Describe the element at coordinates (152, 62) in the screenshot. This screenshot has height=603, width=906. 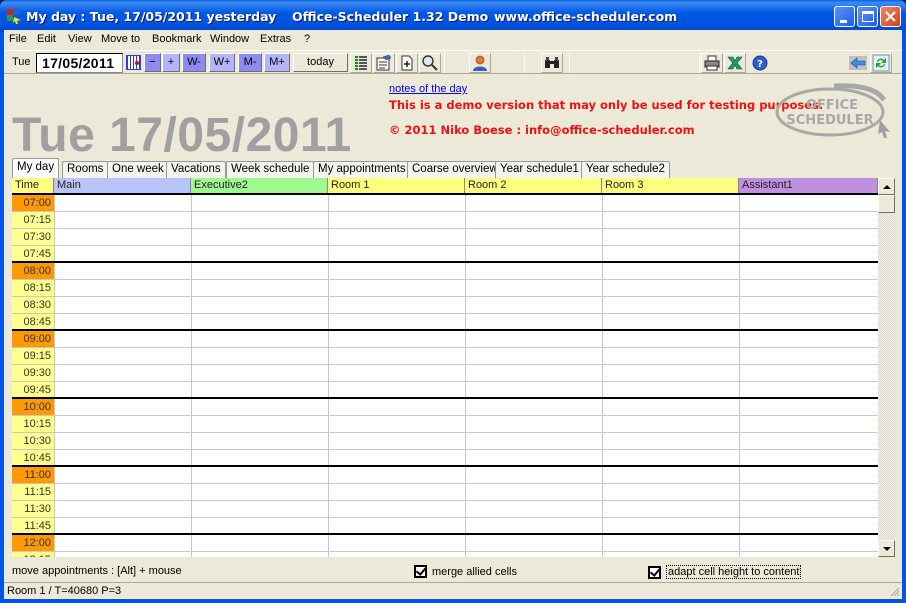
I see `prev-day-button: −` at that location.